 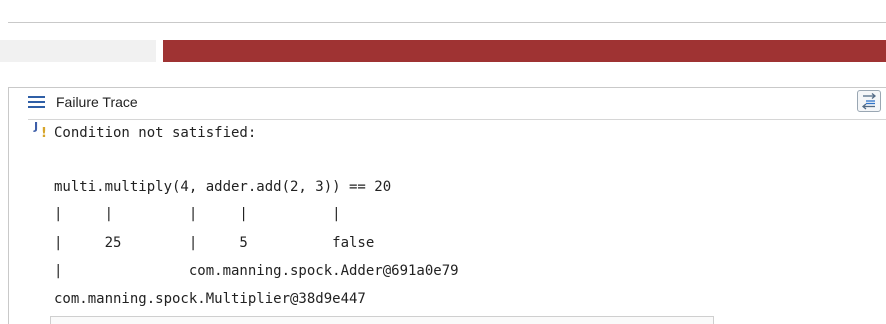 What do you see at coordinates (524, 51) in the screenshot?
I see `progress-failure-fill` at bounding box center [524, 51].